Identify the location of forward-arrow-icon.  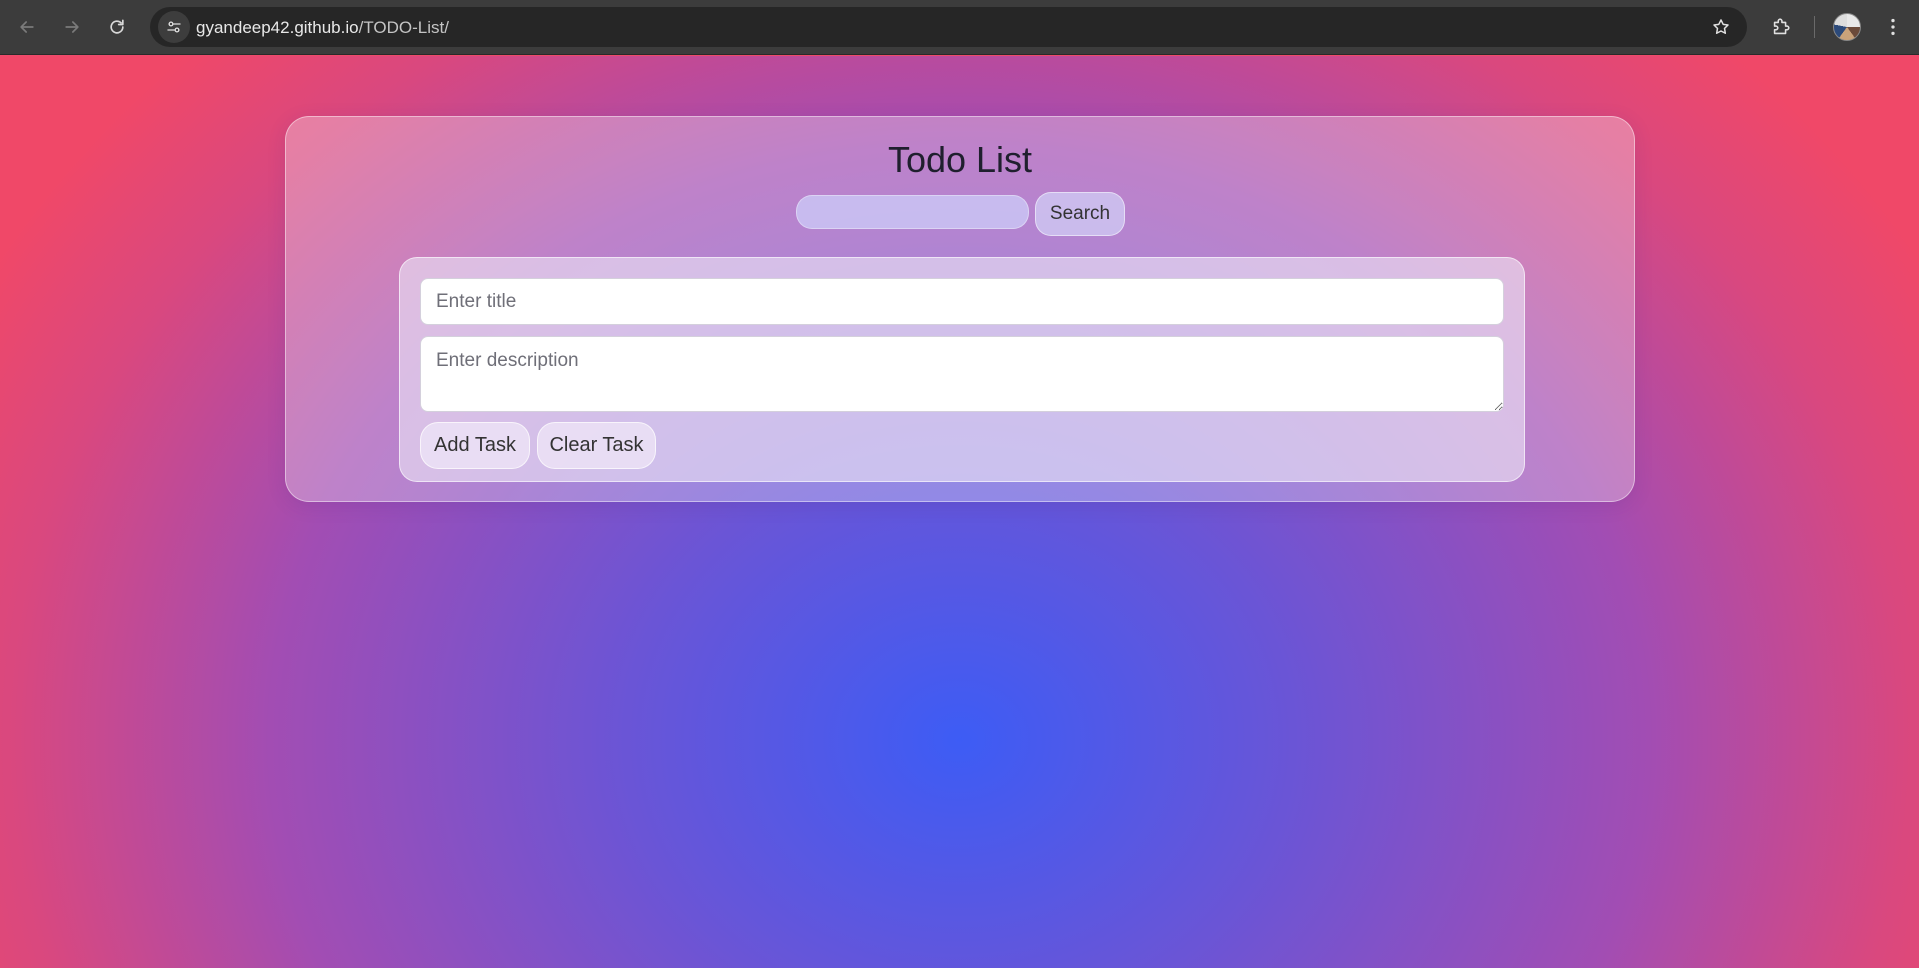
(72, 27).